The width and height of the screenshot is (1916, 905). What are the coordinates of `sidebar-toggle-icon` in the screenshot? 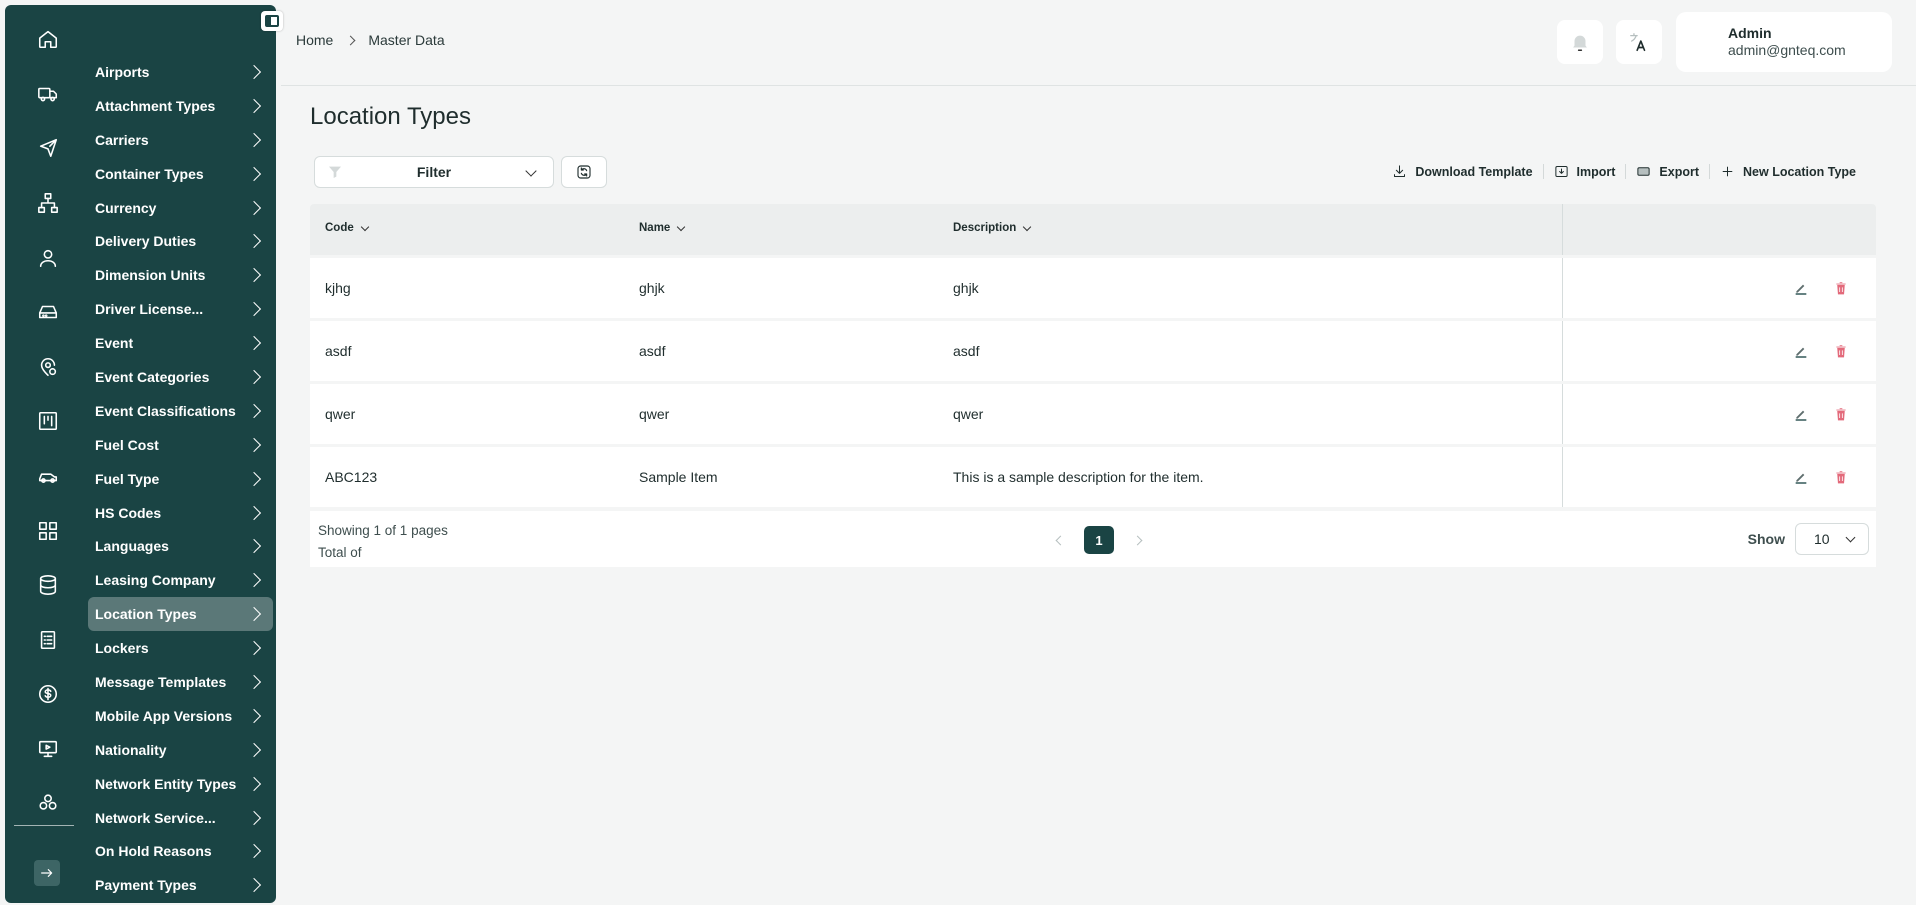 It's located at (272, 21).